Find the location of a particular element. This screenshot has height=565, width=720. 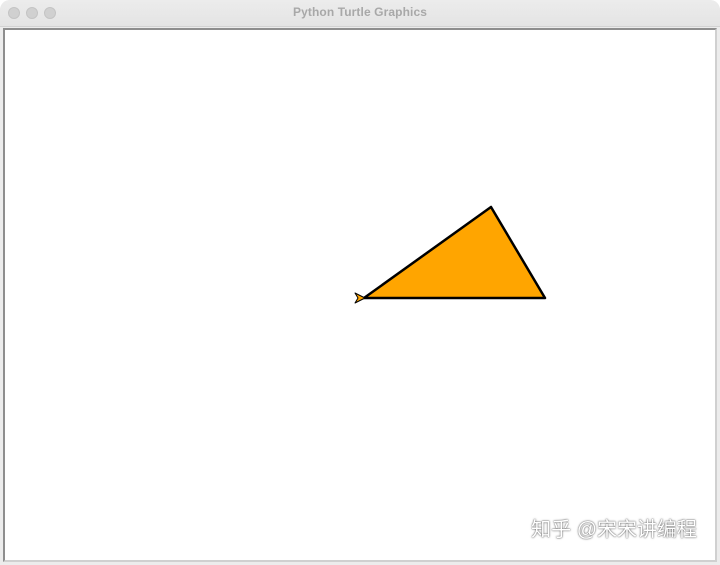

title-bar: Python Turtle Graphics is located at coordinates (360, 13).